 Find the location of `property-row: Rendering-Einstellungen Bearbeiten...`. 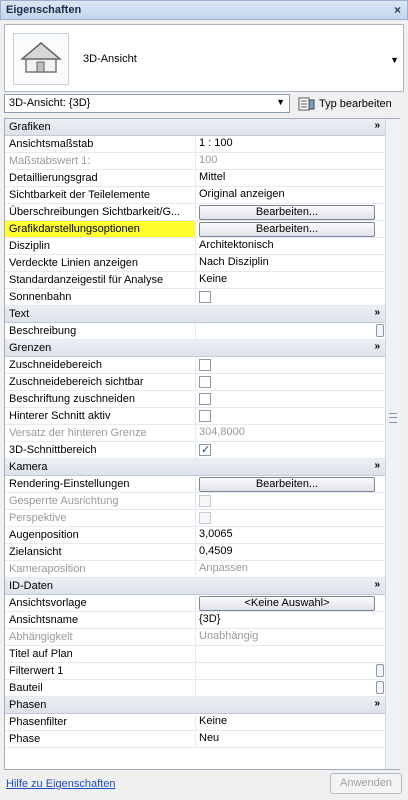

property-row: Rendering-Einstellungen Bearbeiten... is located at coordinates (195, 484).